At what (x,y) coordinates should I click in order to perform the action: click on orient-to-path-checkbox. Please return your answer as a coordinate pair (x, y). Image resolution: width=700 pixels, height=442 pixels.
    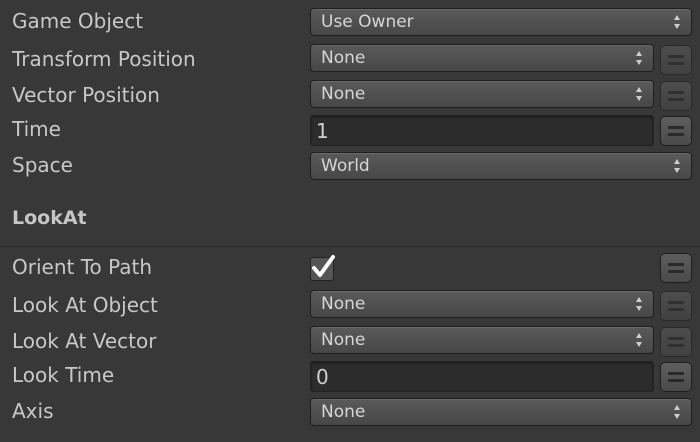
    Looking at the image, I should click on (322, 268).